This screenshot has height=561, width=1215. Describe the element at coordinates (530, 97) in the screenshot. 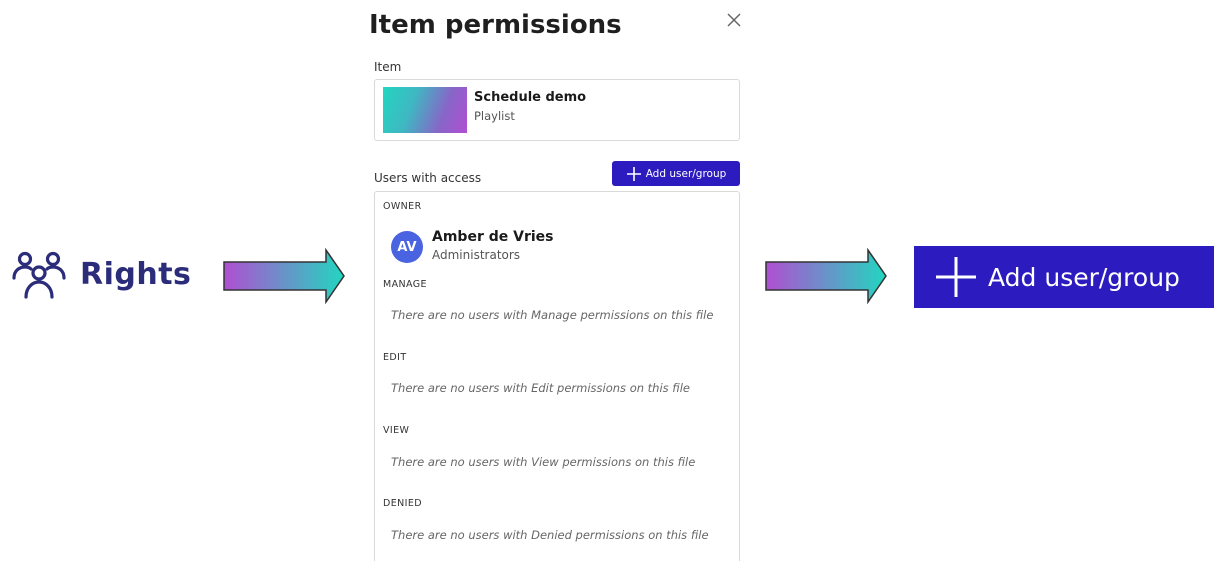

I see `item-name: Schedule demo` at that location.